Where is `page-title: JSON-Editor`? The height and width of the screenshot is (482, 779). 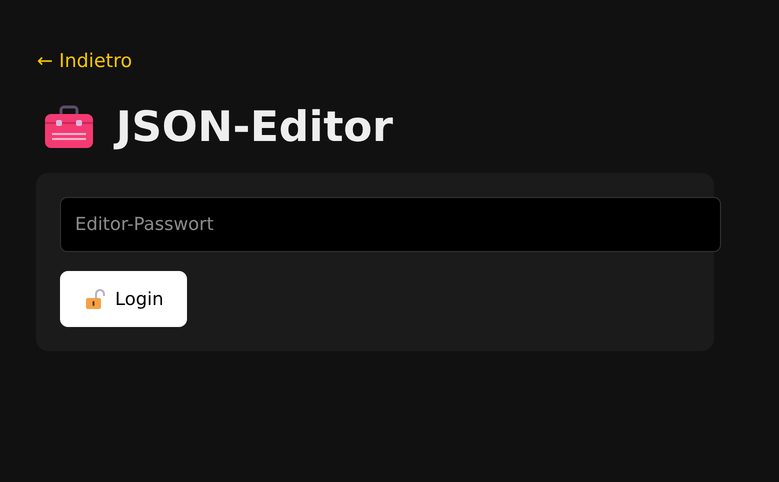
page-title: JSON-Editor is located at coordinates (254, 126).